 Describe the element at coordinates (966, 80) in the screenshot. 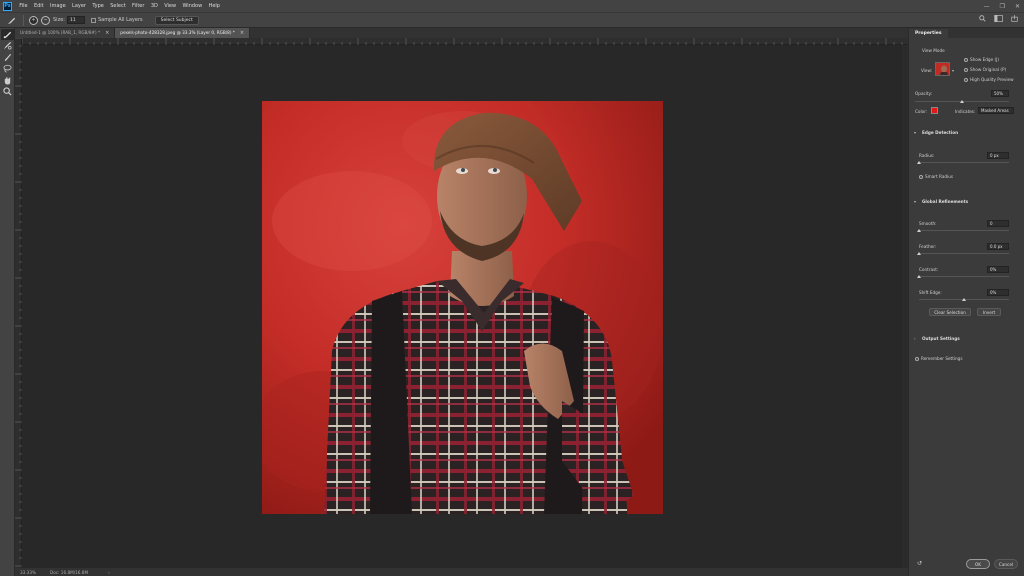

I see `high-quality-preview-checkbox` at that location.